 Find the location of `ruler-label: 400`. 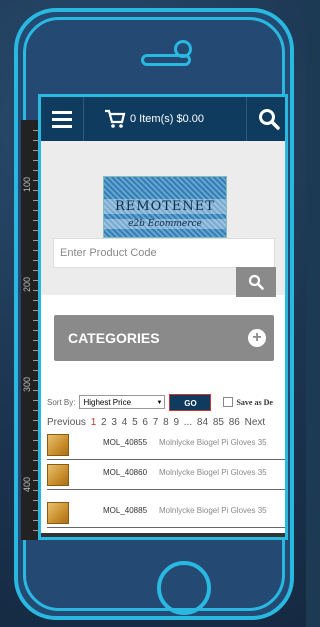

ruler-label: 400 is located at coordinates (27, 484).